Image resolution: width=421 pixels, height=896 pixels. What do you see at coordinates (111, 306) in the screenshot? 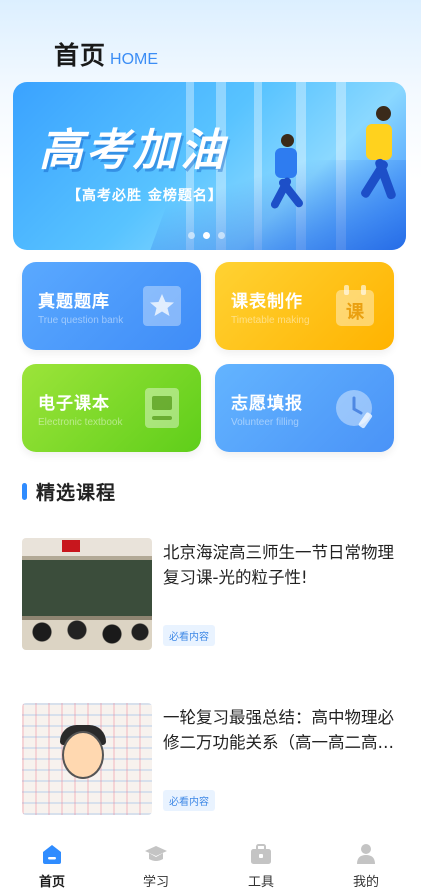
I see `tile-question-bank: 真题题库 True question bank` at bounding box center [111, 306].